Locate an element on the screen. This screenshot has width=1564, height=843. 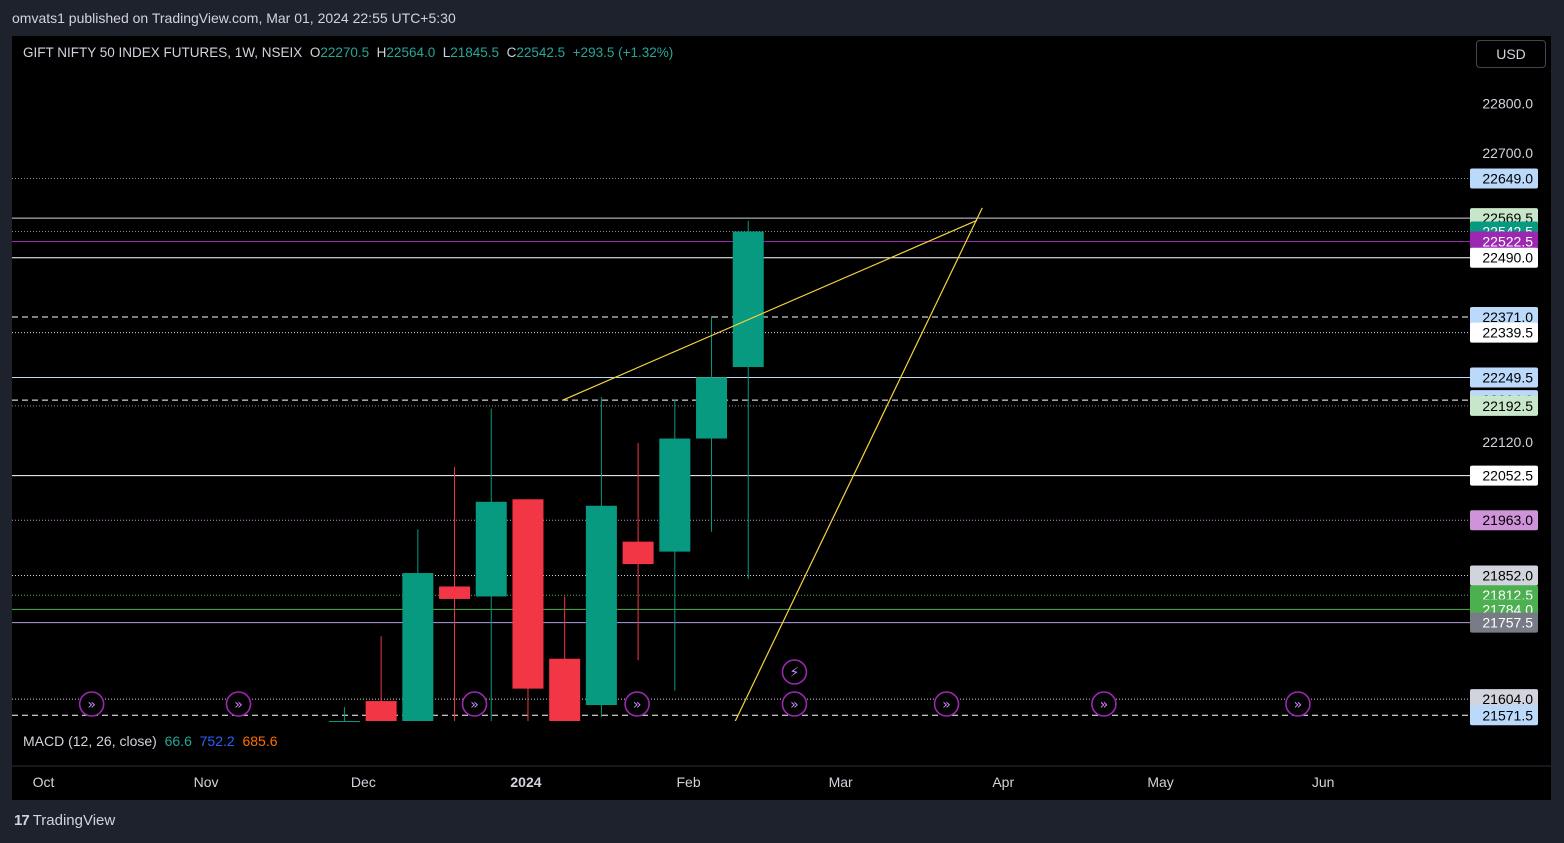
price-tag-label-6: 22339.5 is located at coordinates (1507, 333).